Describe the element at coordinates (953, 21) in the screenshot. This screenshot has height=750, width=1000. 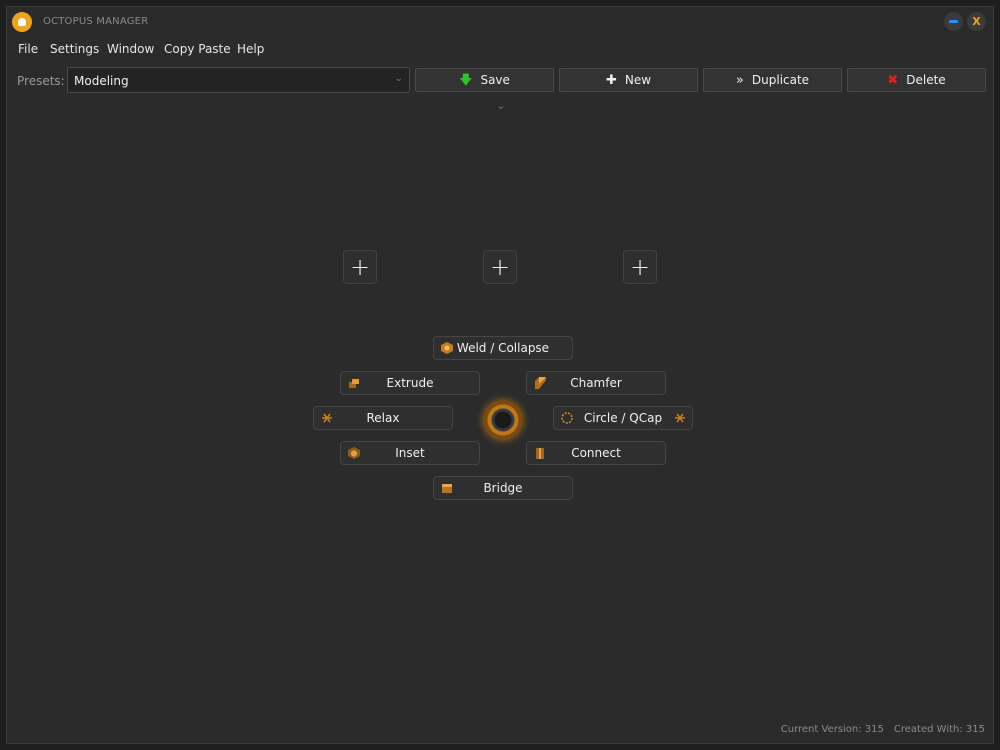
I see `minimize-button` at that location.